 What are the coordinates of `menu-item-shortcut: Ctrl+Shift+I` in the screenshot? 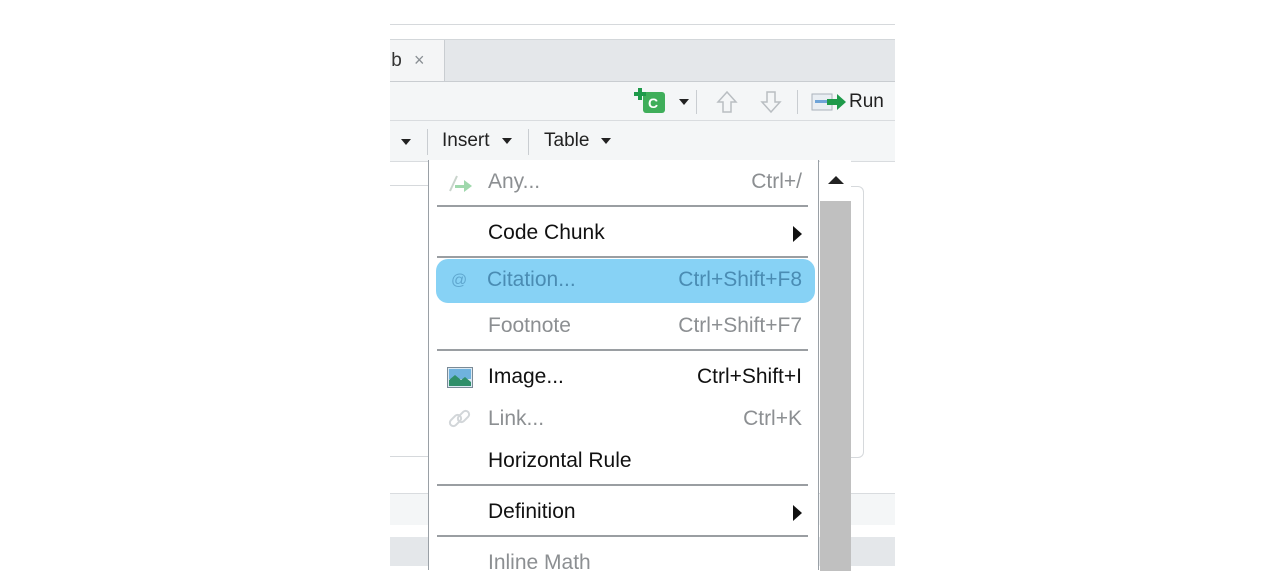 It's located at (749, 376).